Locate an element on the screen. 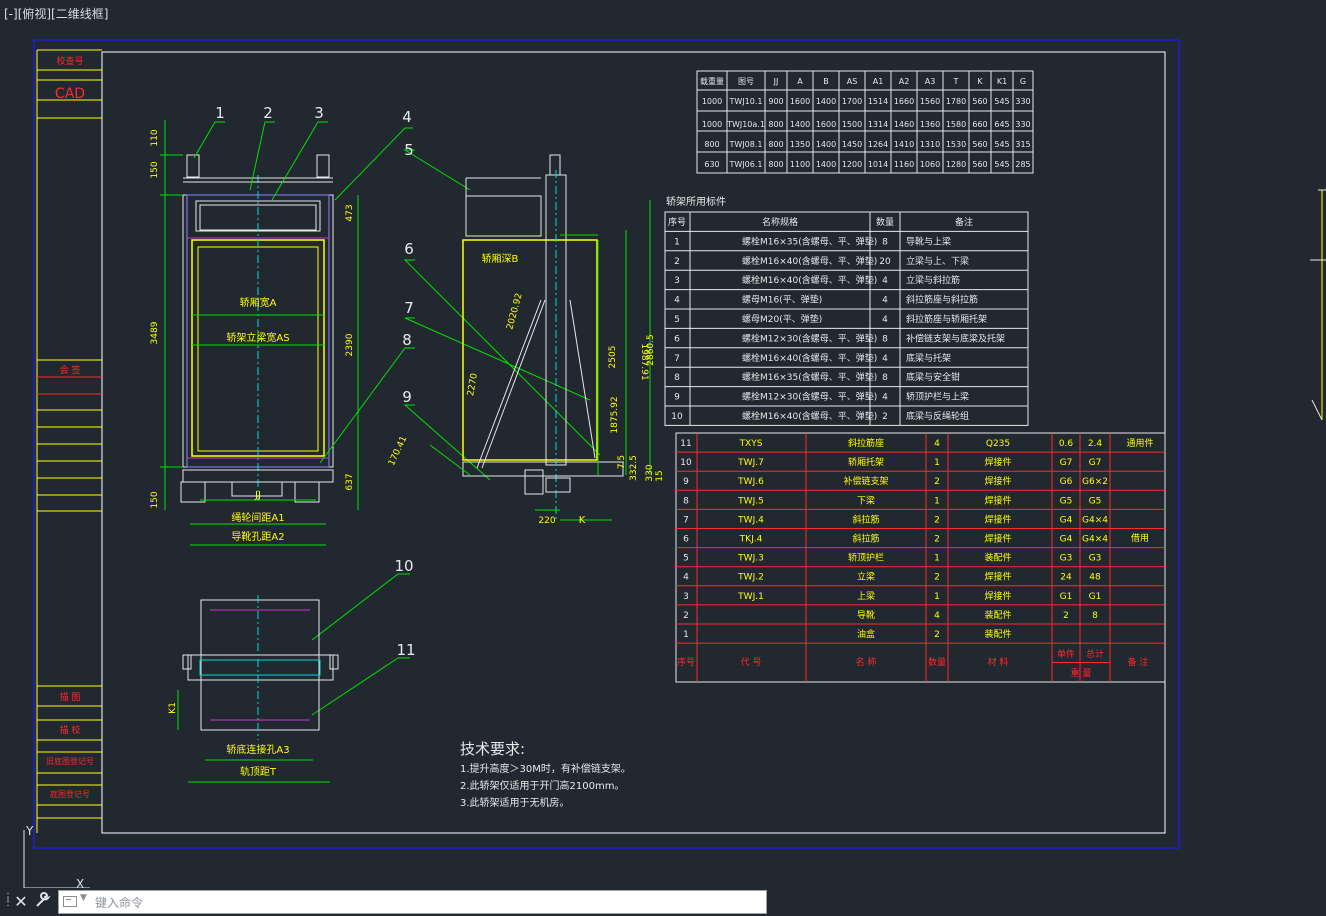 This screenshot has height=916, width=1326. spec-table-cell: 1700 is located at coordinates (852, 101).